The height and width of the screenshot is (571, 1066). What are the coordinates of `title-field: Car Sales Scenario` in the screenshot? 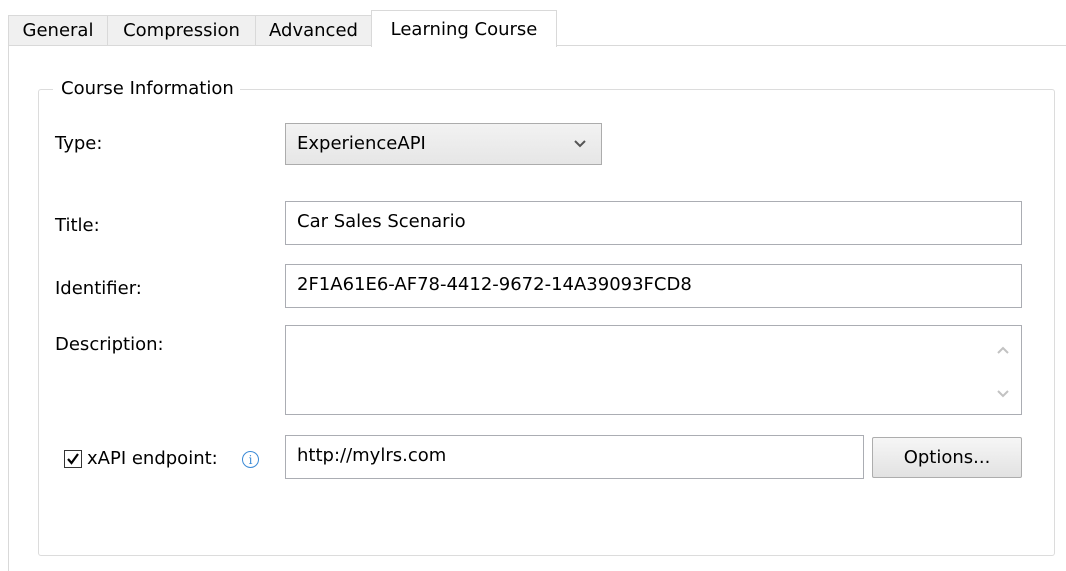 It's located at (653, 223).